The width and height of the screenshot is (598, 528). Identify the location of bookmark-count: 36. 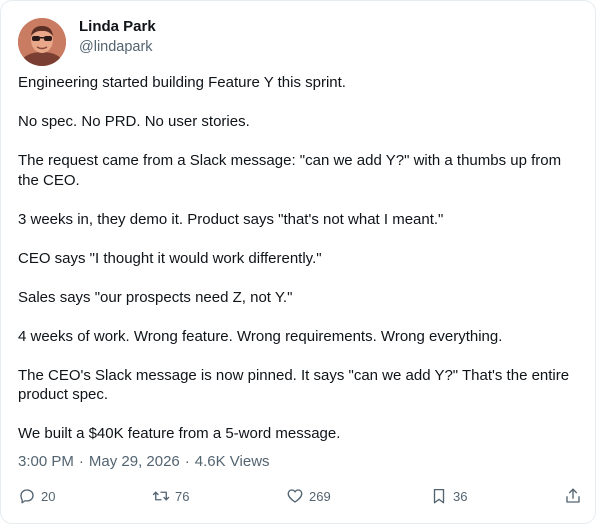
(460, 496).